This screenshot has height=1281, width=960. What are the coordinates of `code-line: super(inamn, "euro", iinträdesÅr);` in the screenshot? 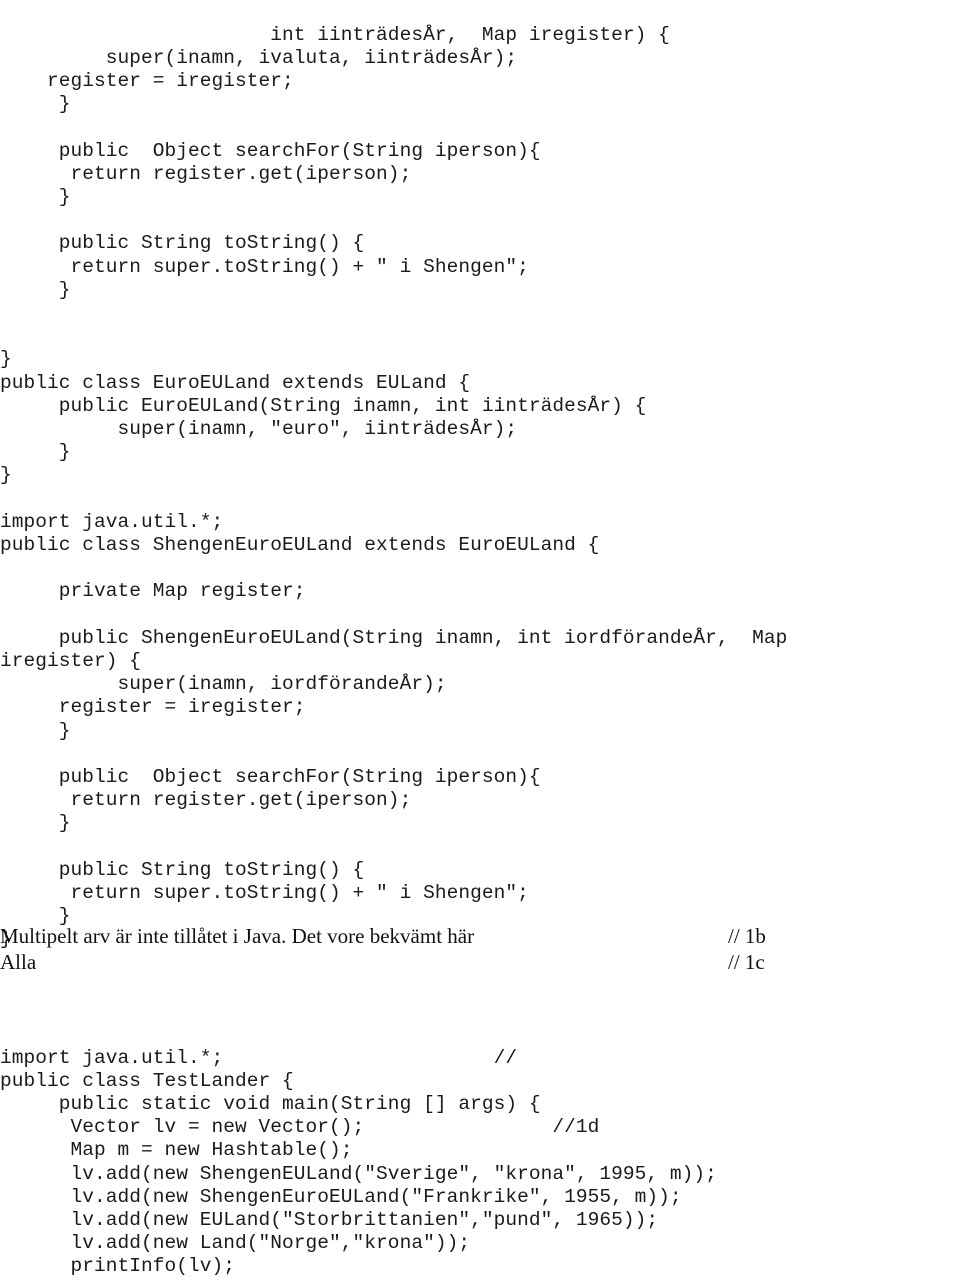 It's located at (259, 428).